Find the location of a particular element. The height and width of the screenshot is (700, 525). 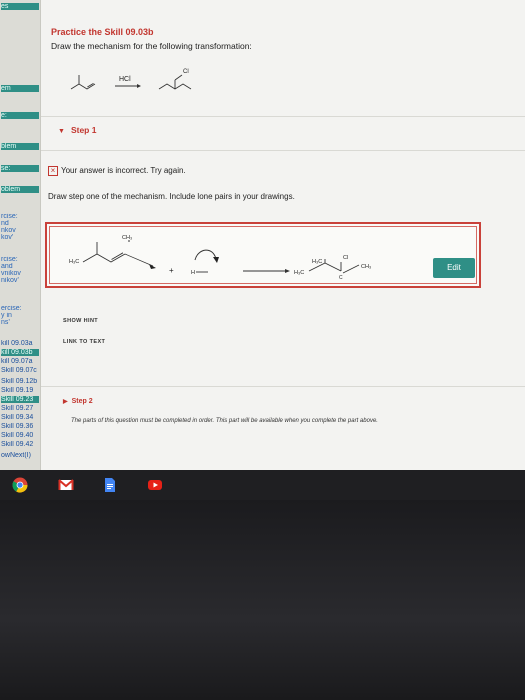

sidebar-item: owNext(I) is located at coordinates (20, 455).